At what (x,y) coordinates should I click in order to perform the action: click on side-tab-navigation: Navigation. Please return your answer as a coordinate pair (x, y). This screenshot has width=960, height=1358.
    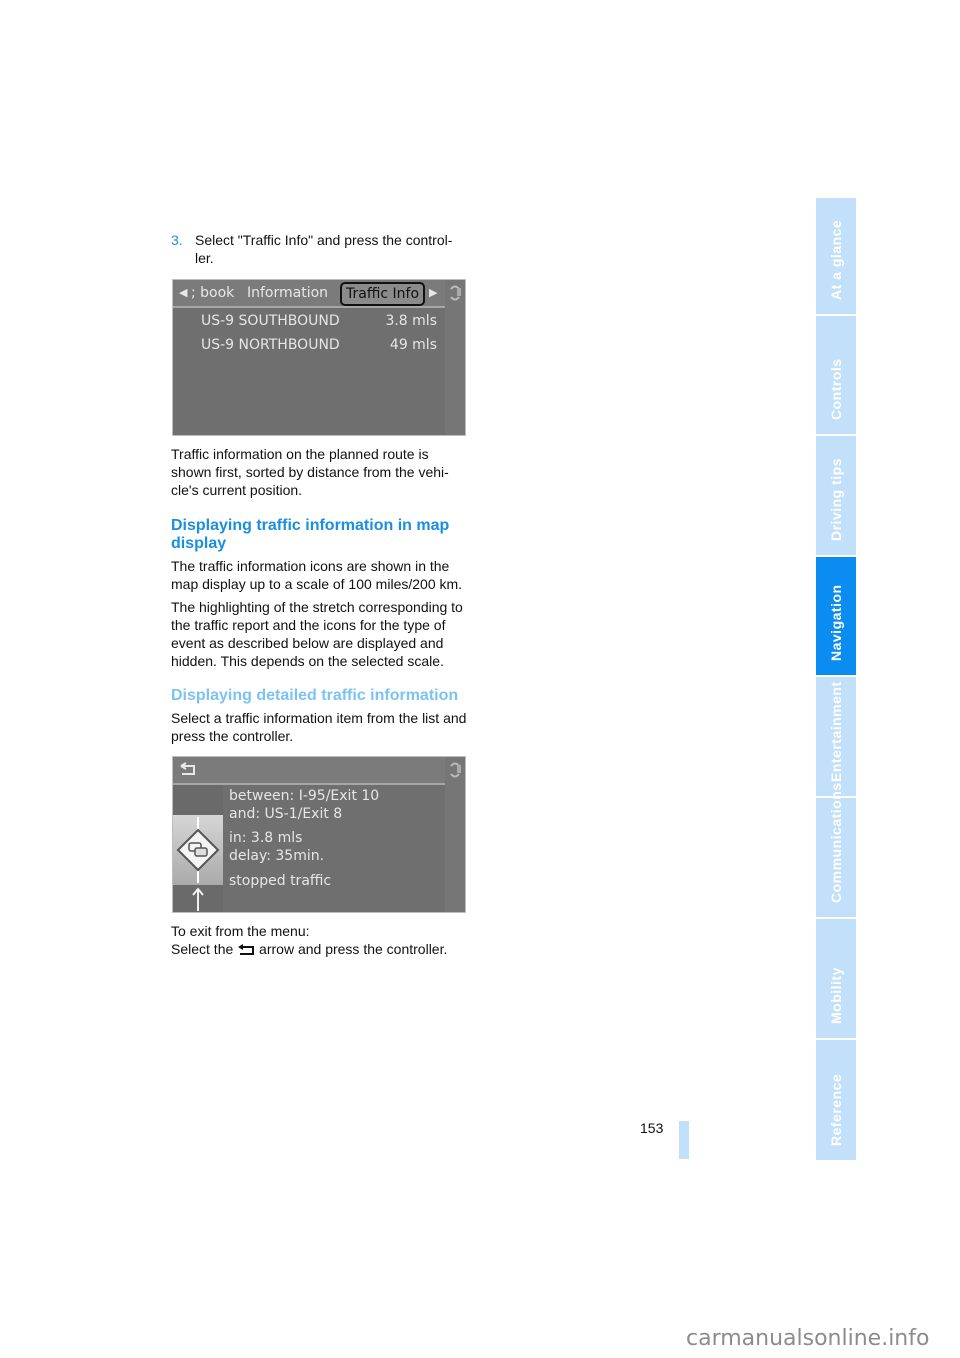
    Looking at the image, I should click on (836, 616).